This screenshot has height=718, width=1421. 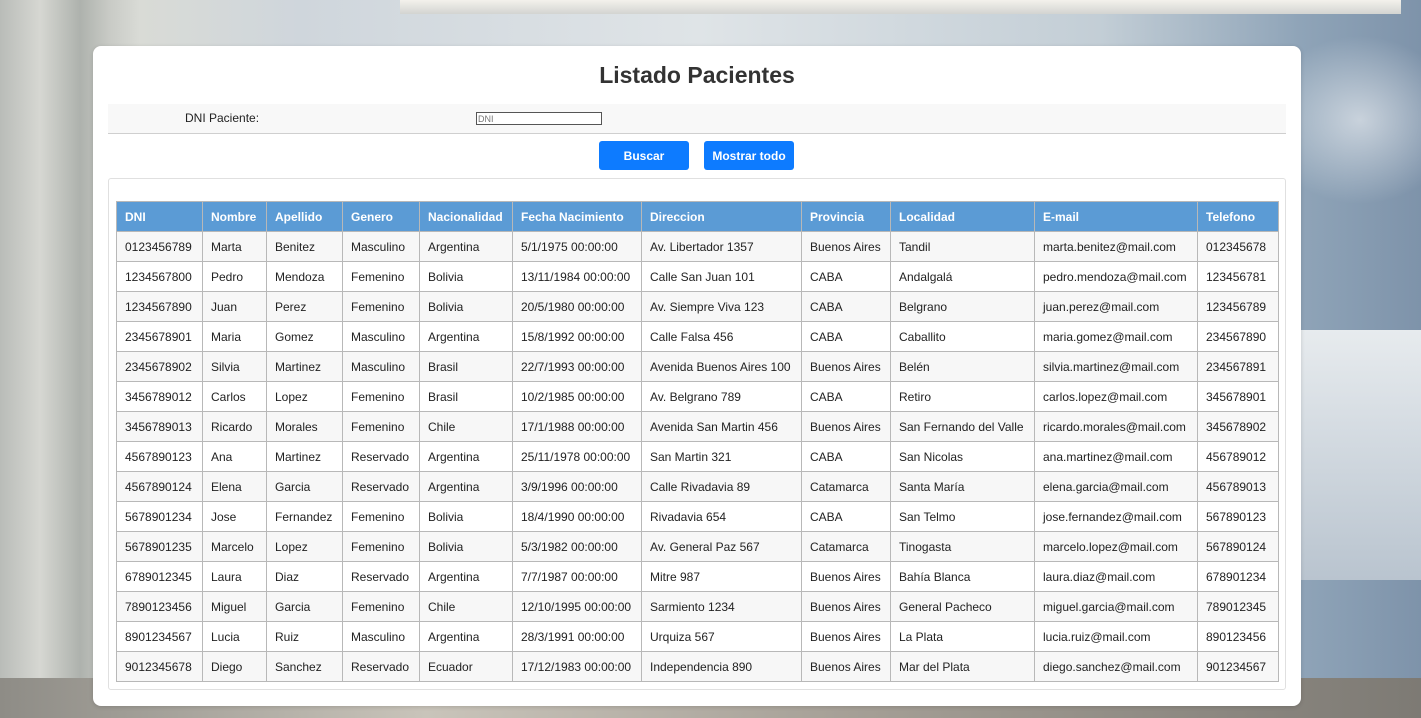 I want to click on table-cell: 567890123, so click(x=1238, y=516).